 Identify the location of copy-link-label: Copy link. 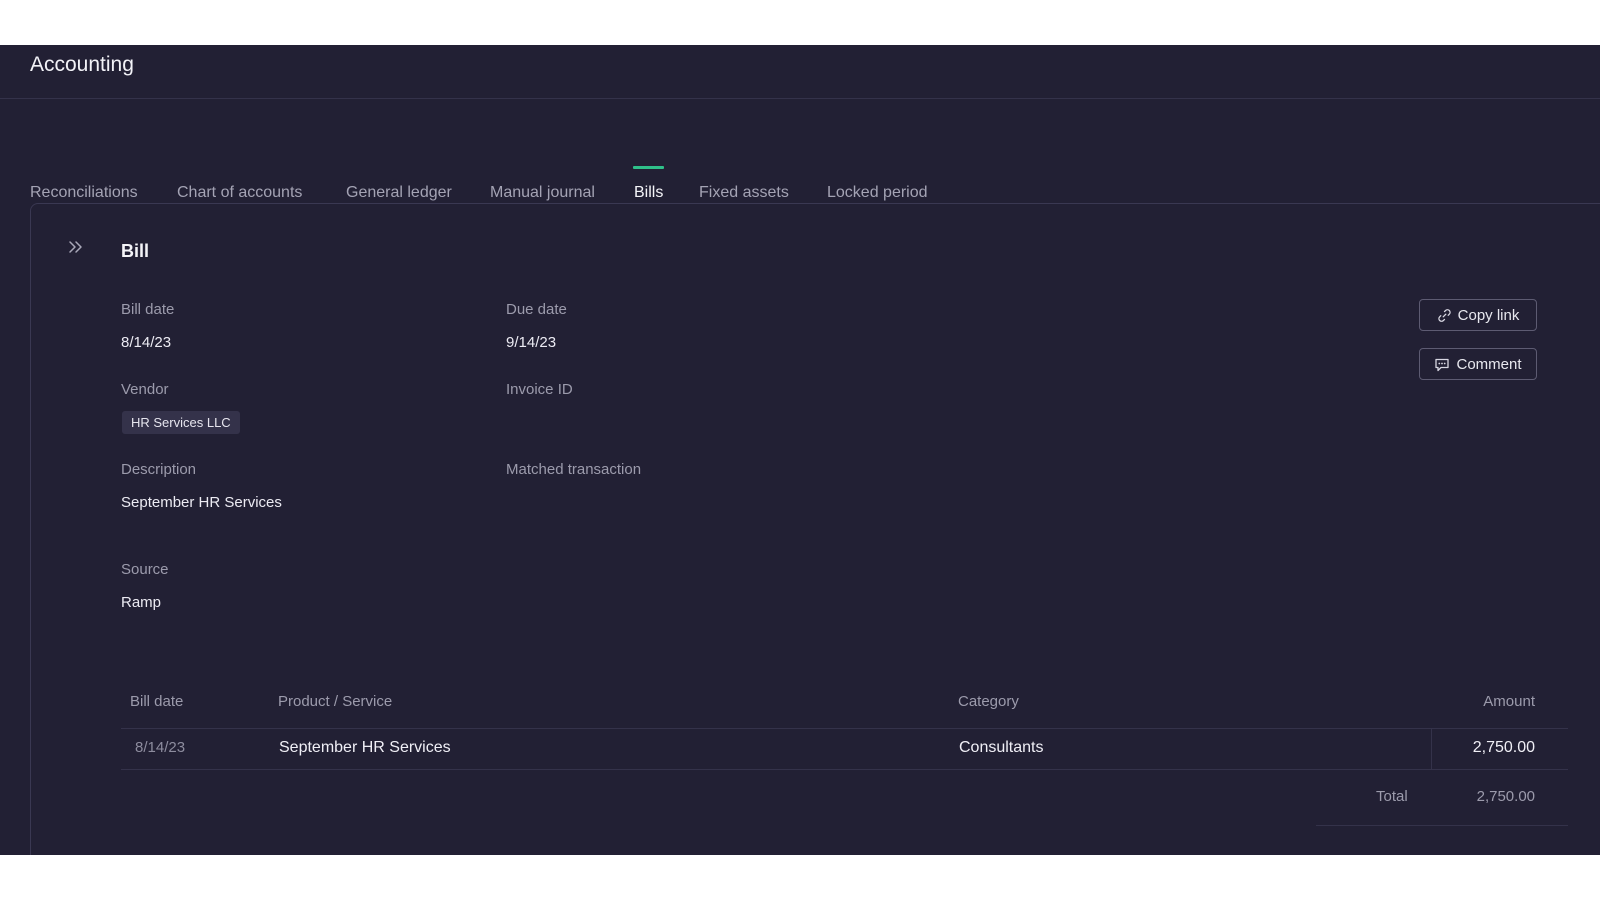
(1488, 315).